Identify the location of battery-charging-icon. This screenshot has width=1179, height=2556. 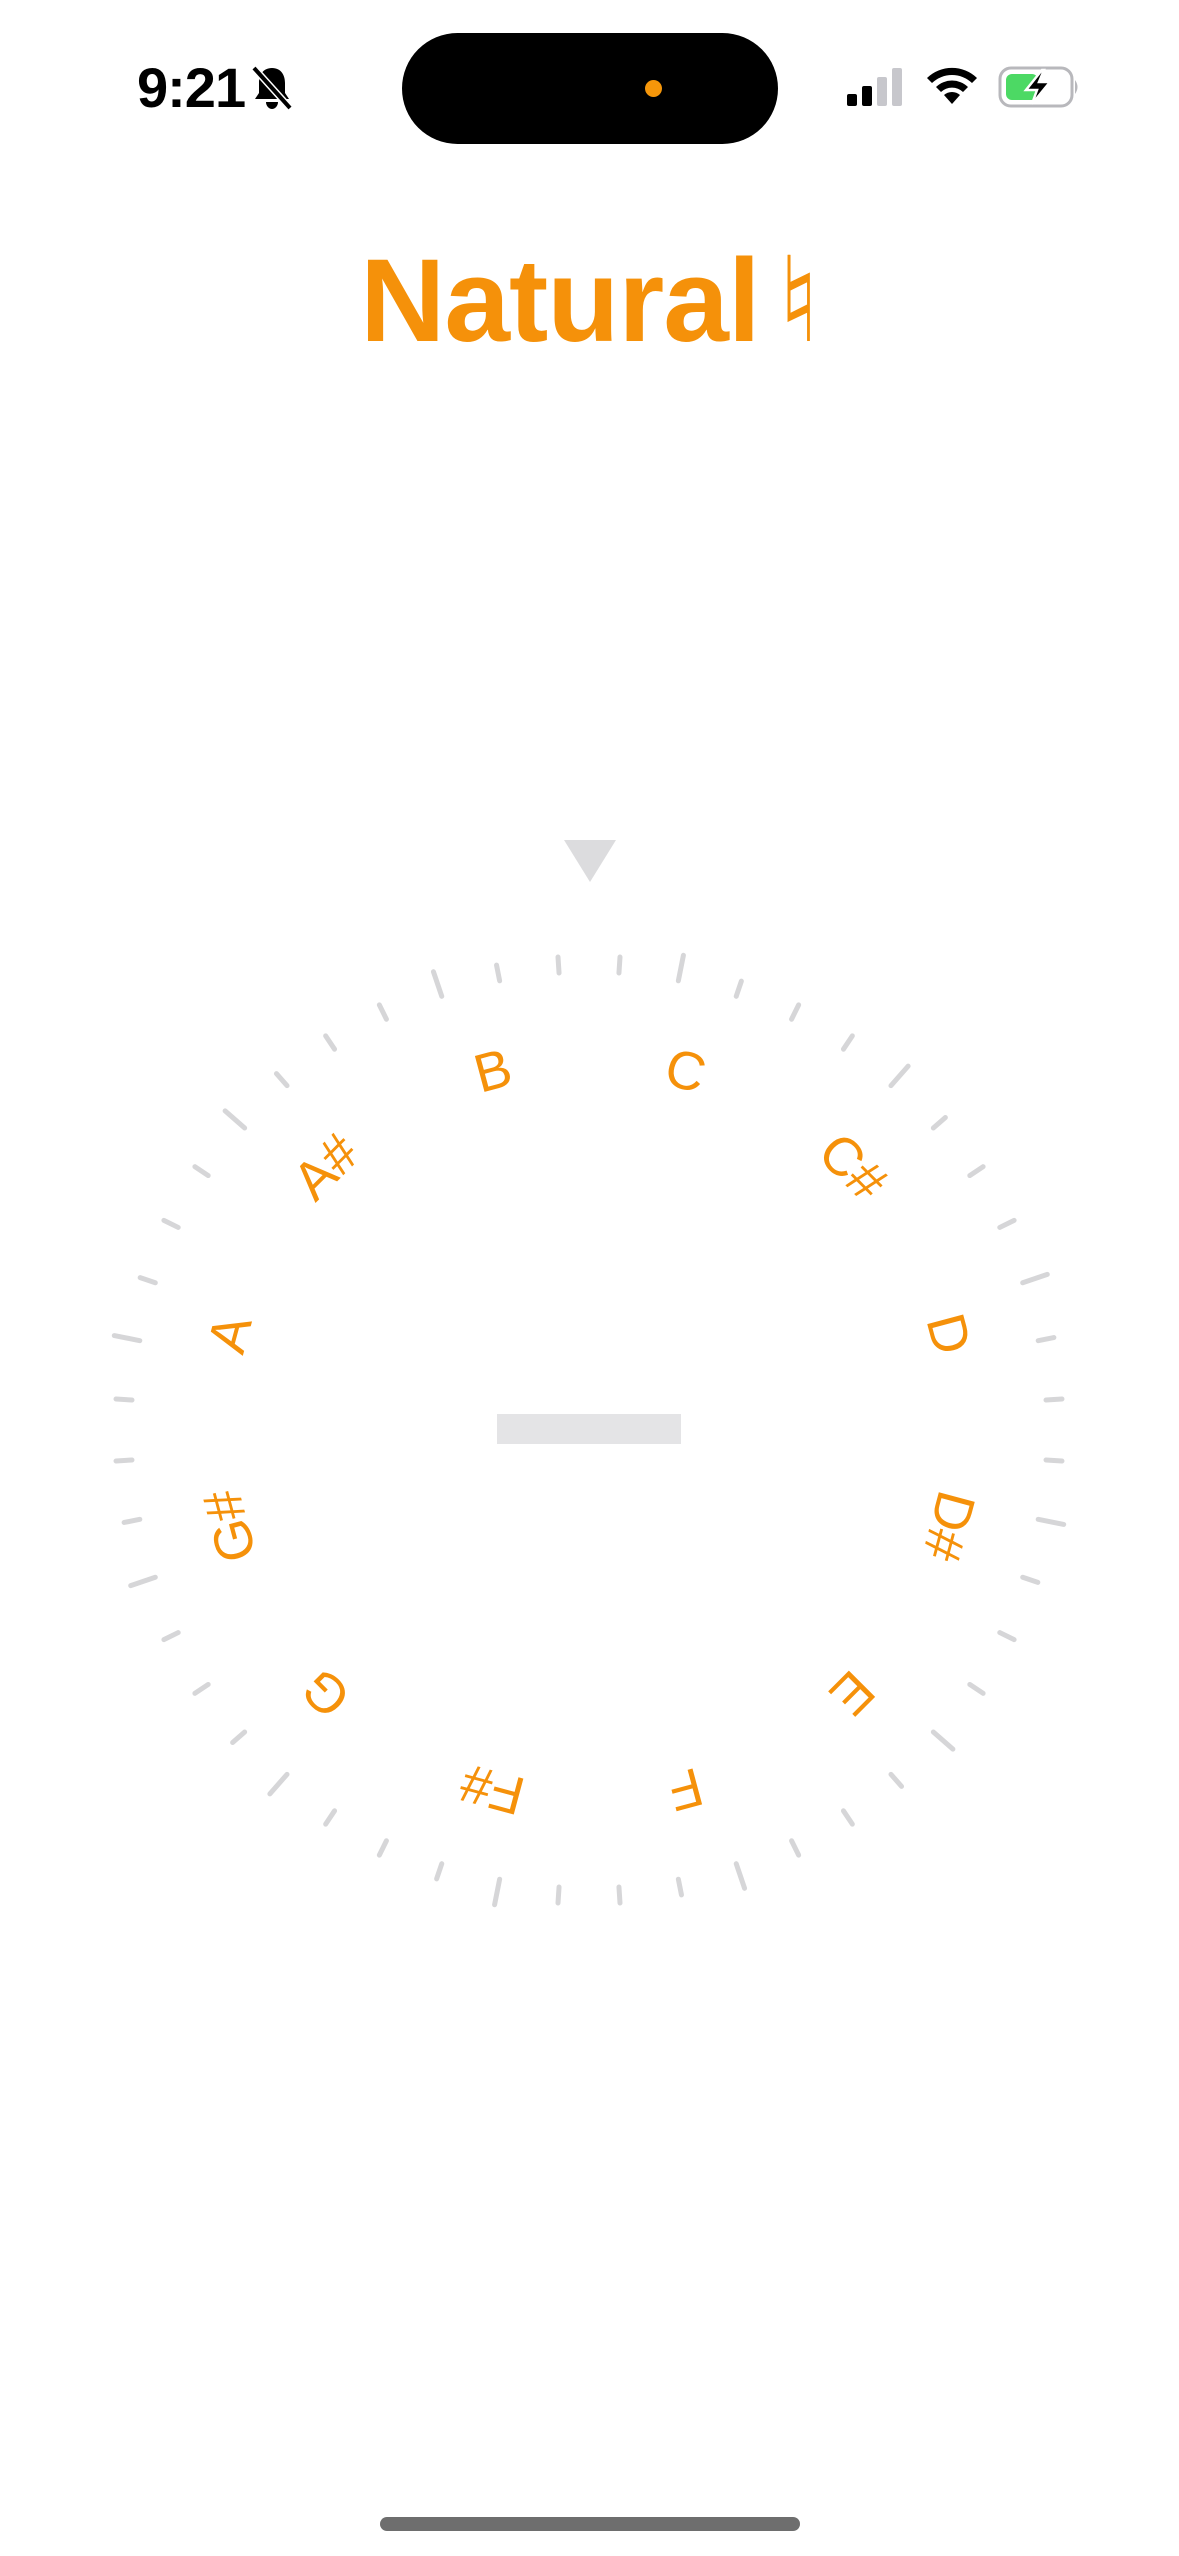
(1038, 87).